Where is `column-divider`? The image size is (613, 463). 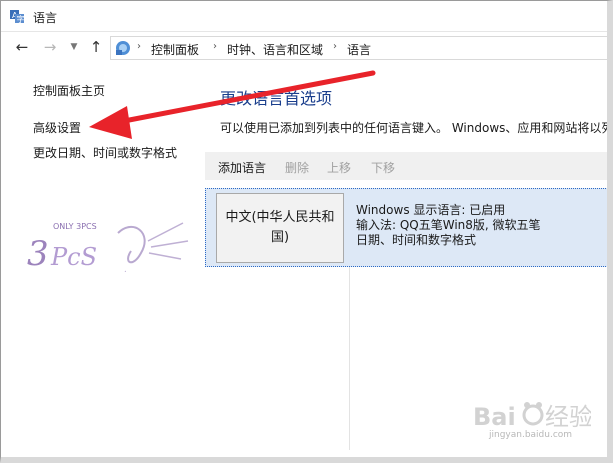 column-divider is located at coordinates (349, 358).